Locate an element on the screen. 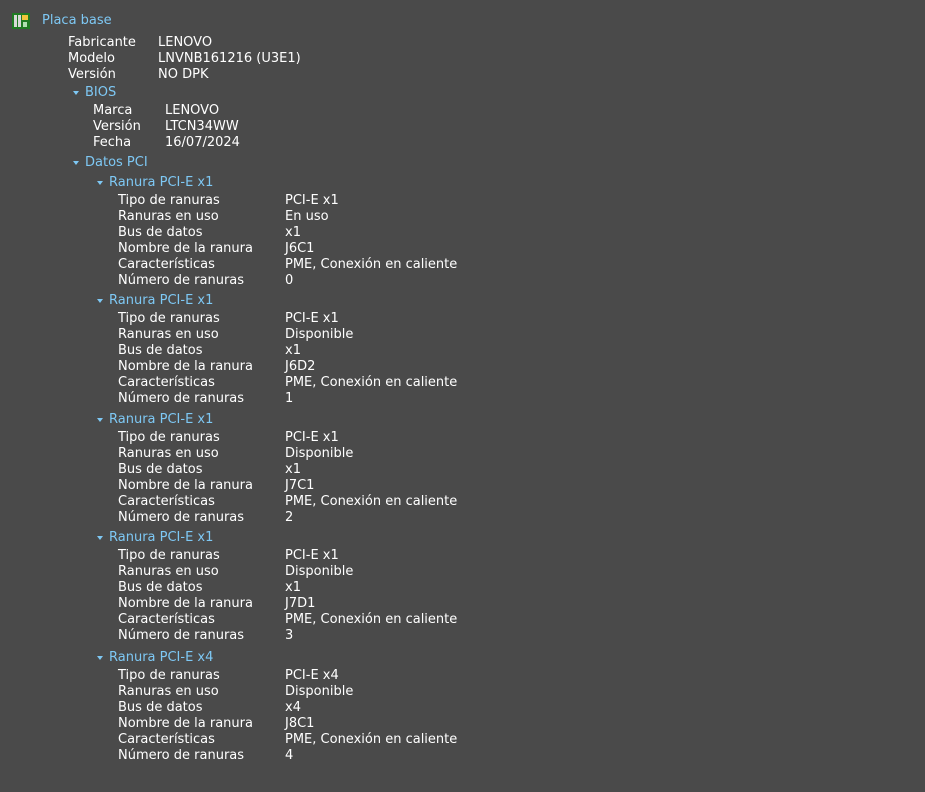 The height and width of the screenshot is (792, 925). property-row: Fabricante LENOVO is located at coordinates (184, 43).